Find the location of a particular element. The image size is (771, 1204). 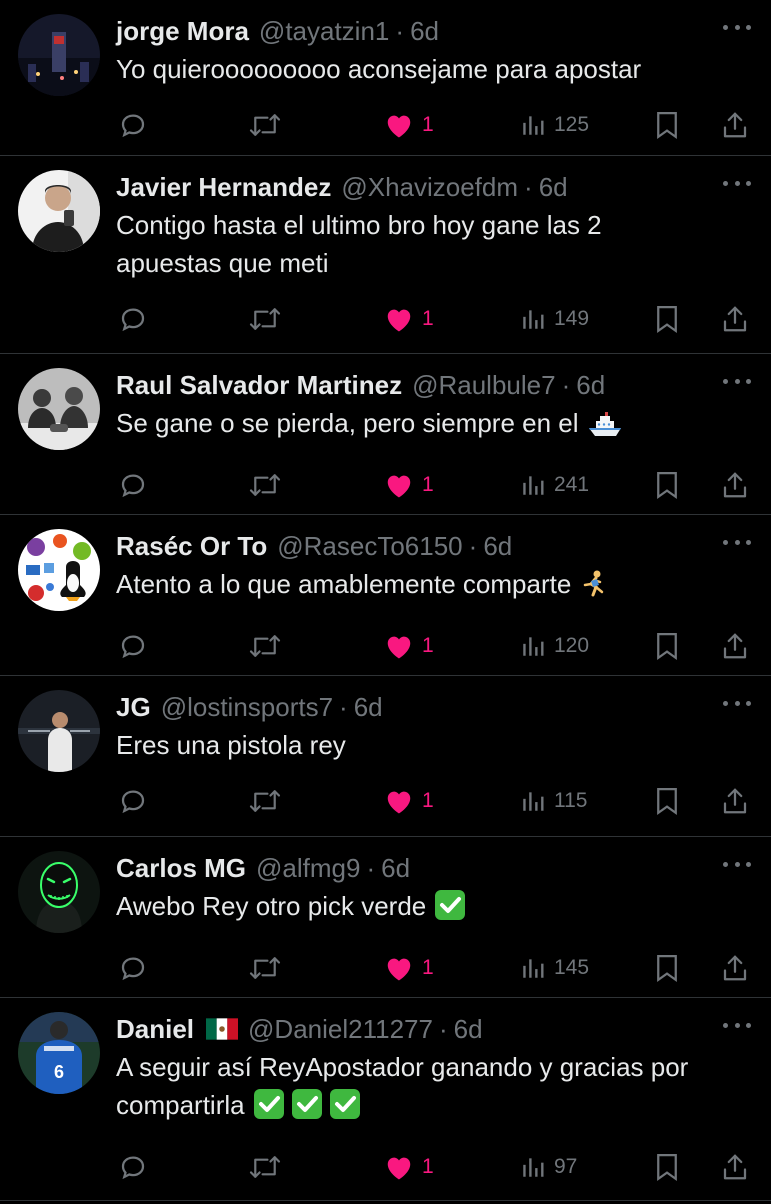

action-bar: 1 241 is located at coordinates (433, 485).